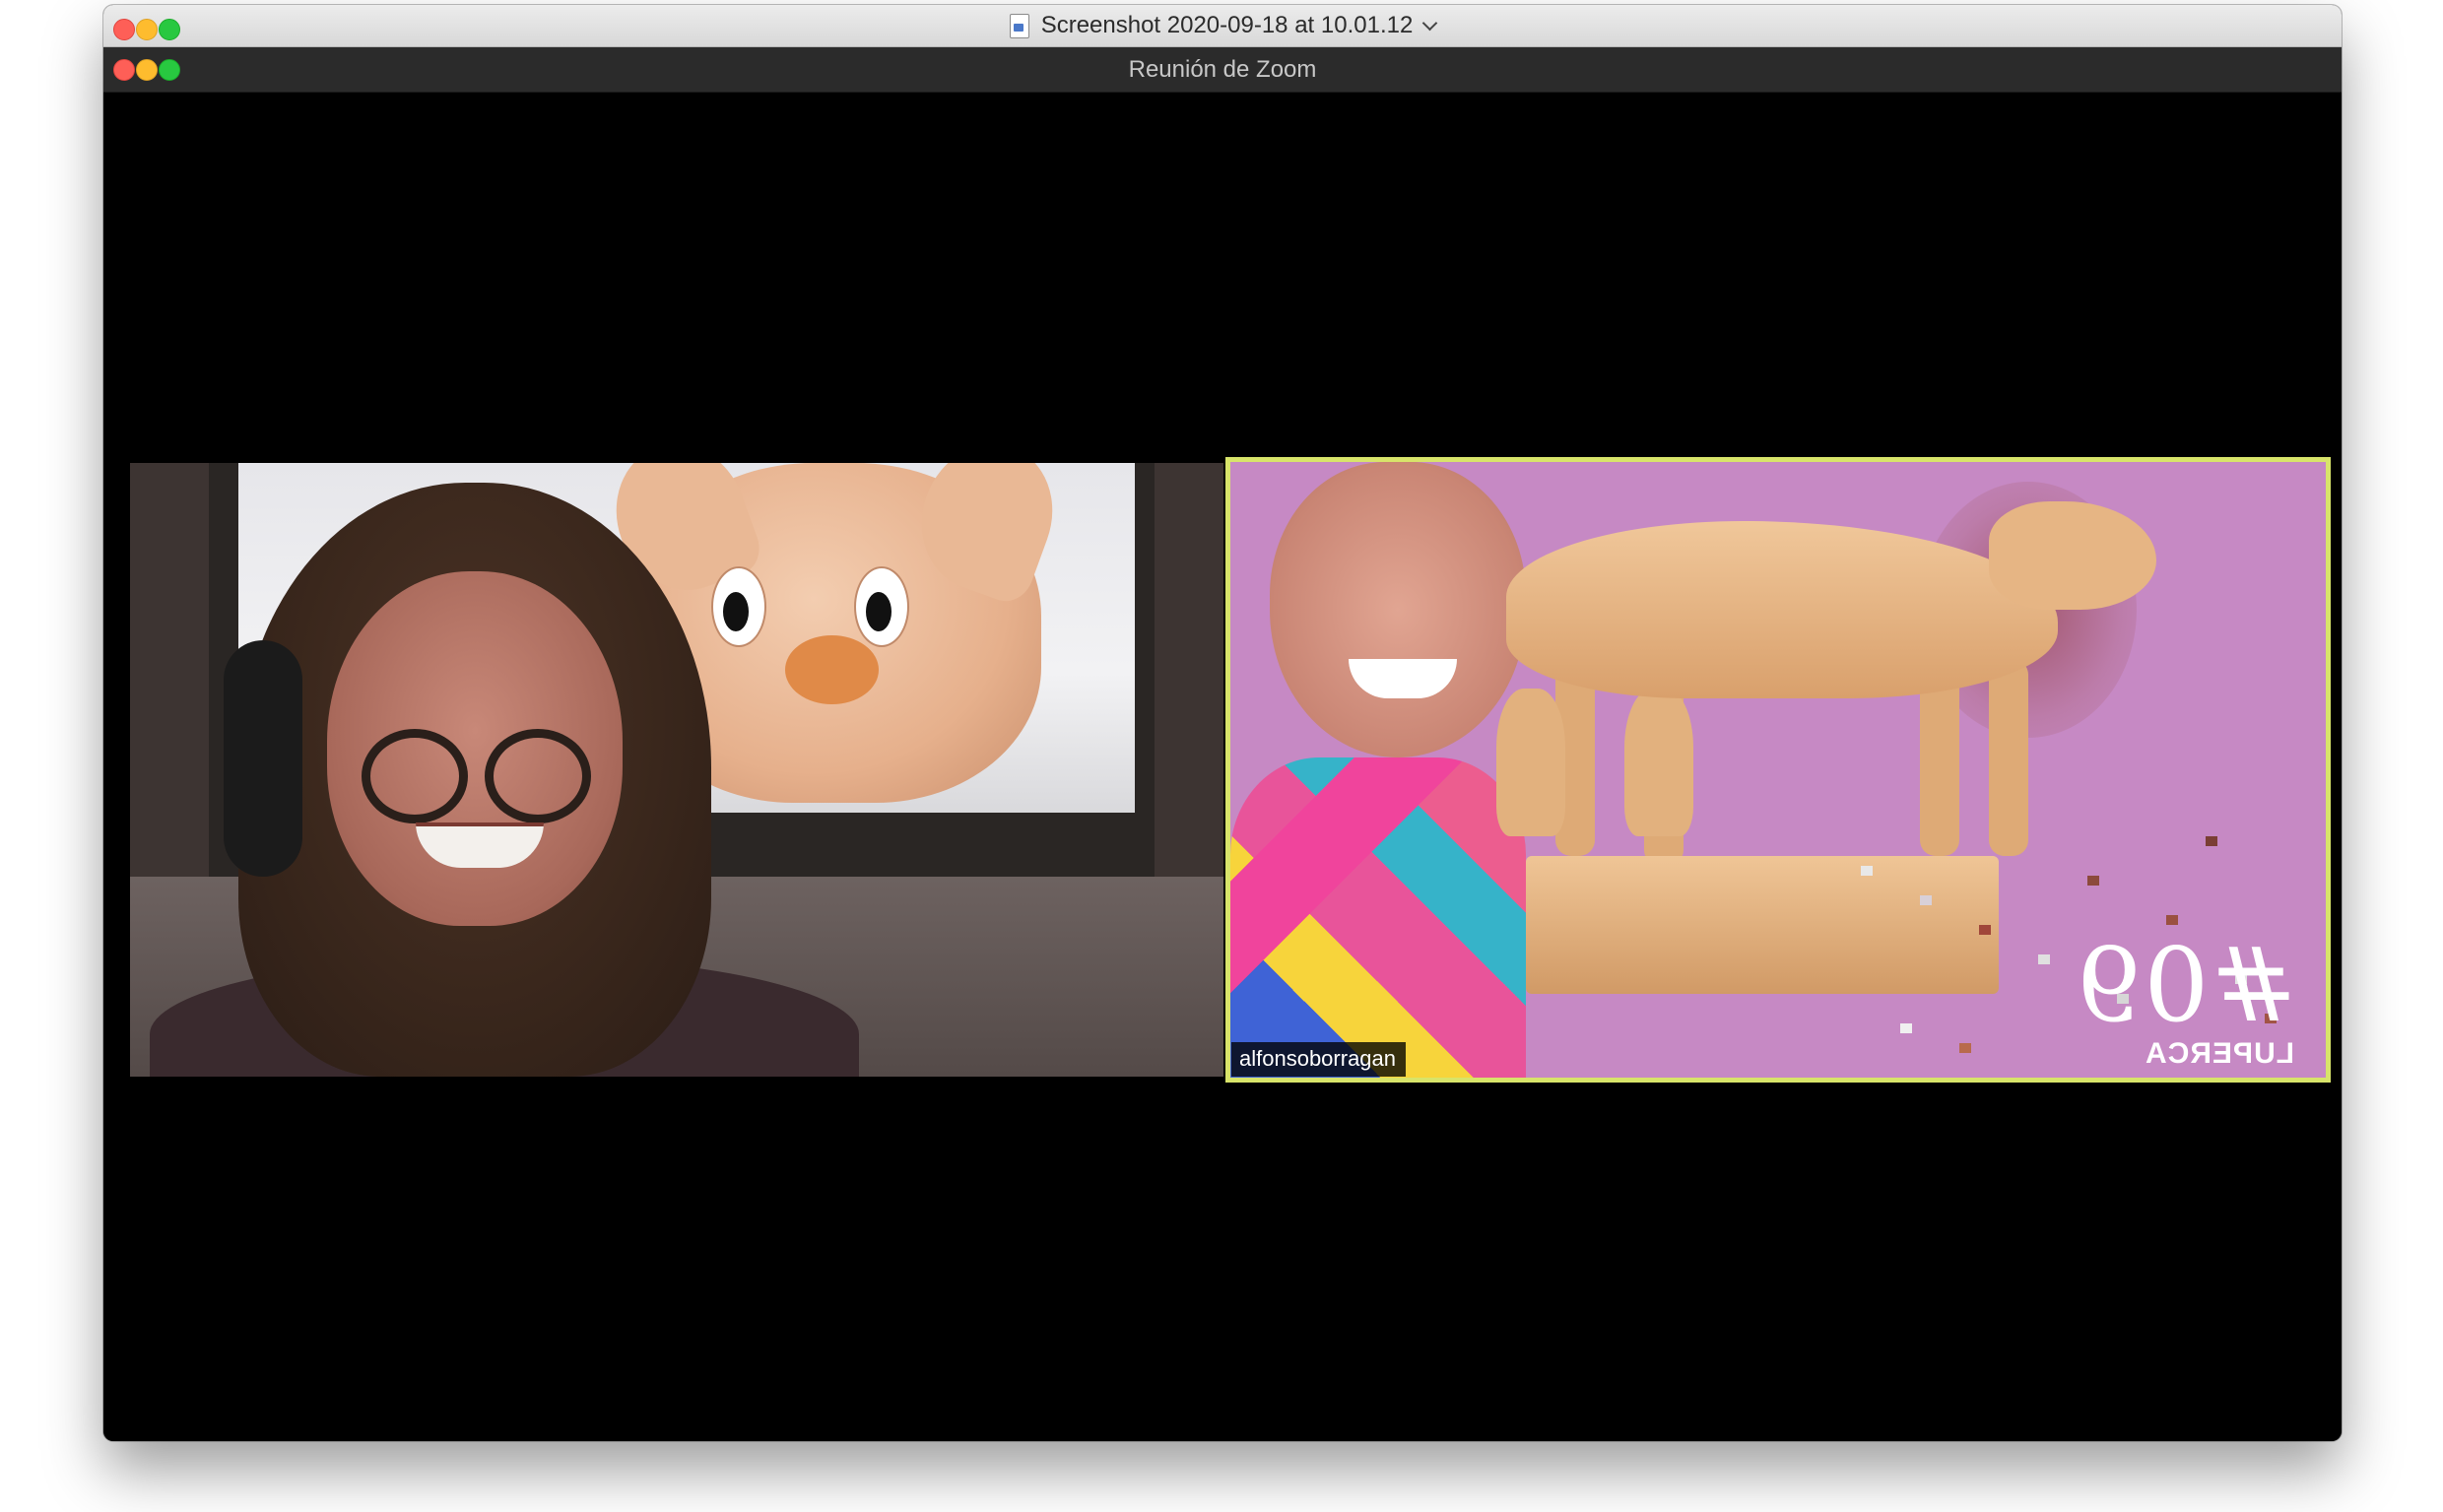 The width and height of the screenshot is (2443, 1512). I want to click on preview-title-area: Screenshot 2020-09-18 at 10.01.12, so click(1222, 25).